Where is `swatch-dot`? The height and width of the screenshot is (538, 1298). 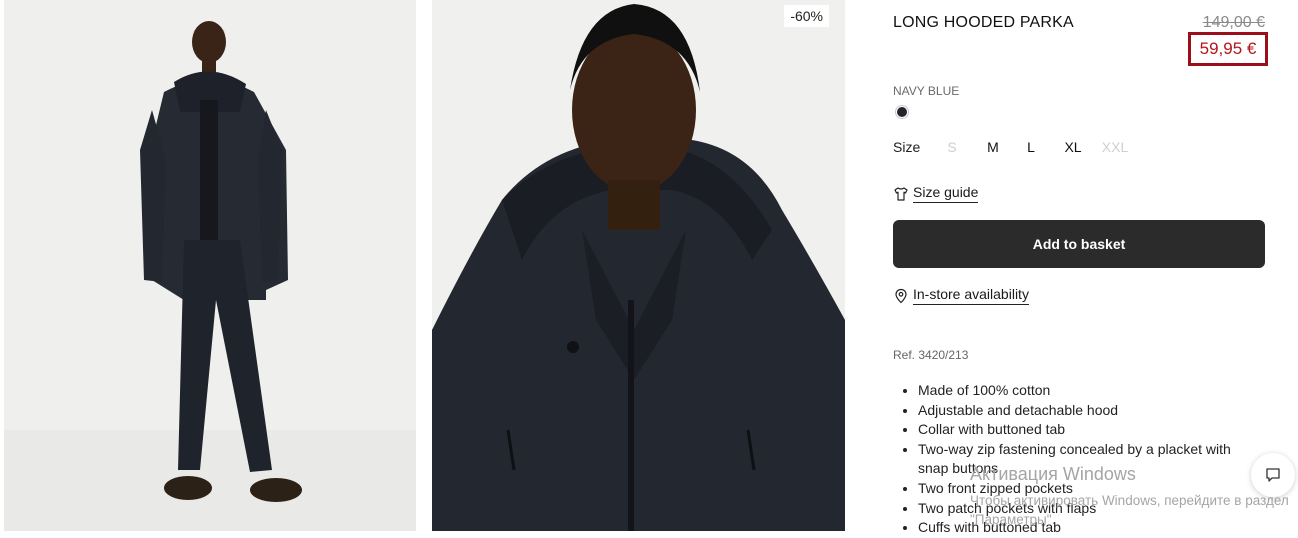
swatch-dot is located at coordinates (902, 112).